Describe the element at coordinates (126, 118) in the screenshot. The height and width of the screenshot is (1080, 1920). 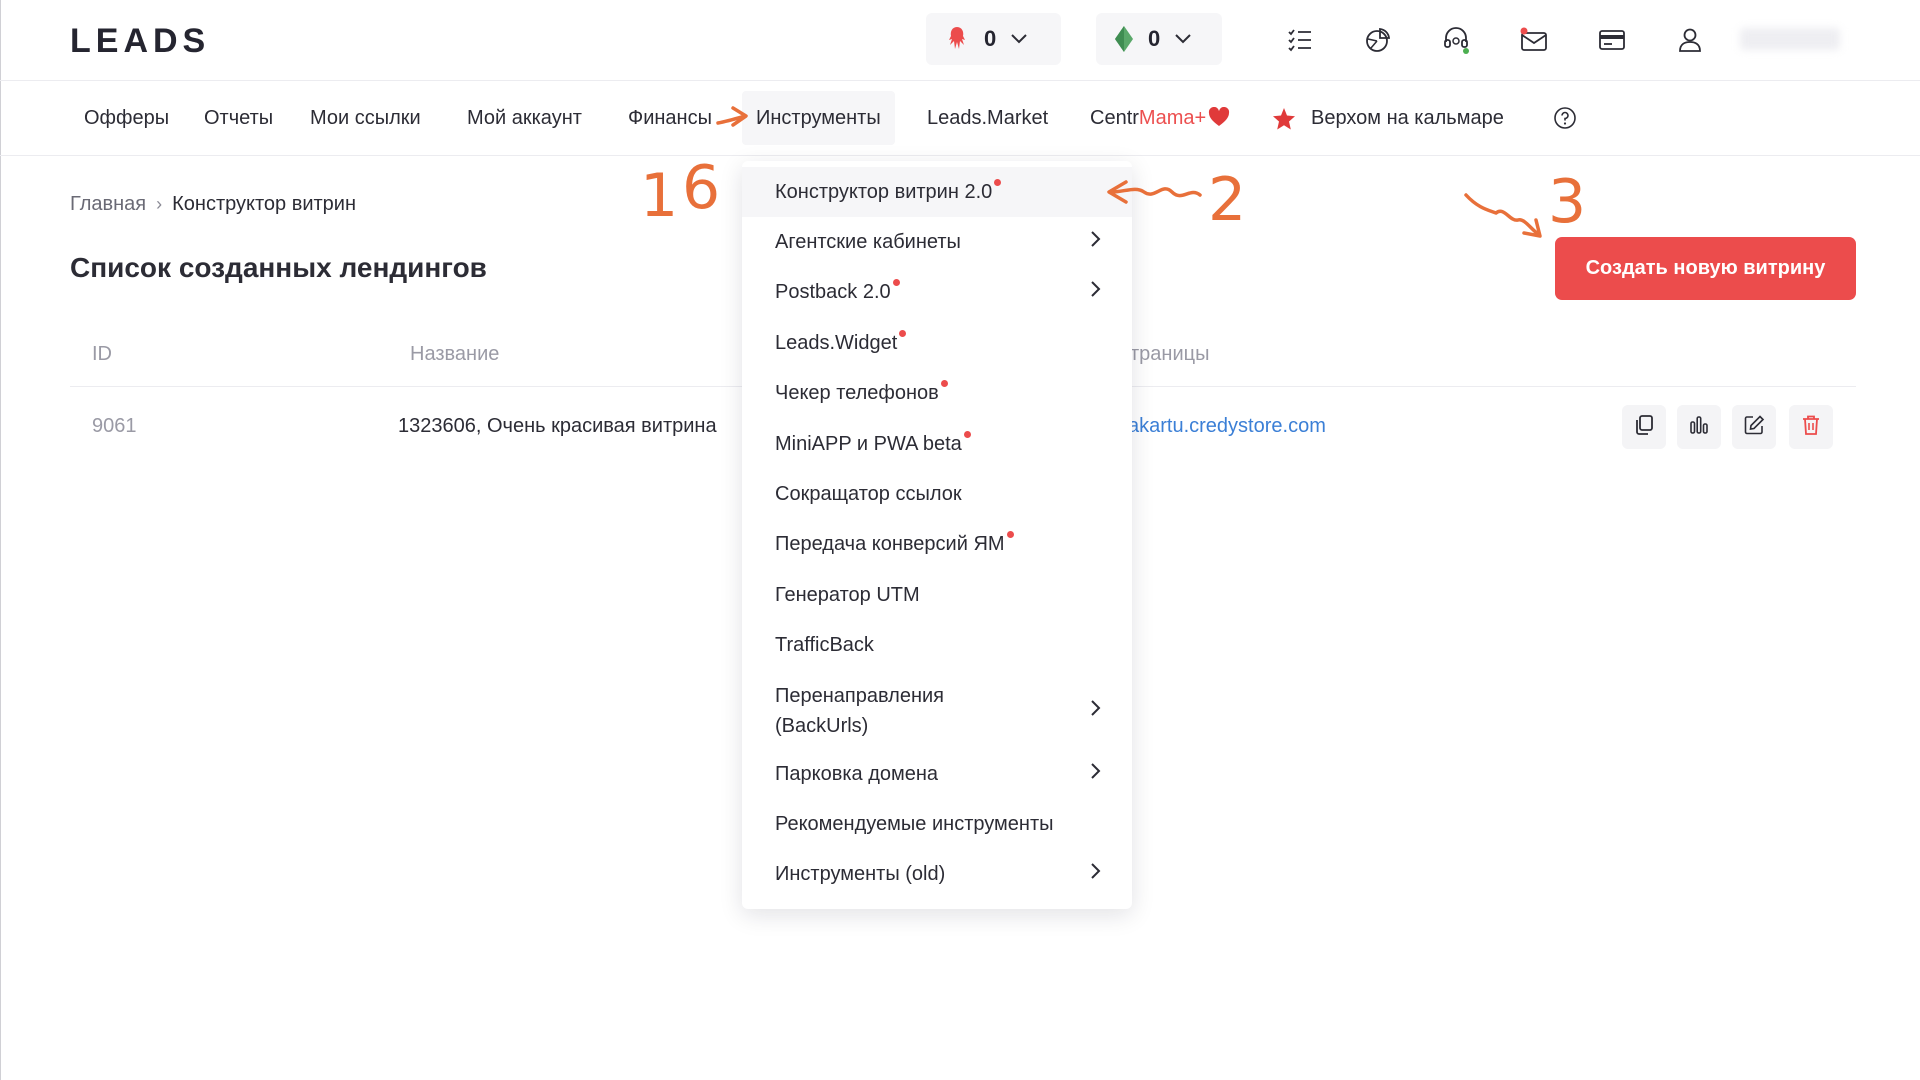
I see `nav-offers: Офферы` at that location.